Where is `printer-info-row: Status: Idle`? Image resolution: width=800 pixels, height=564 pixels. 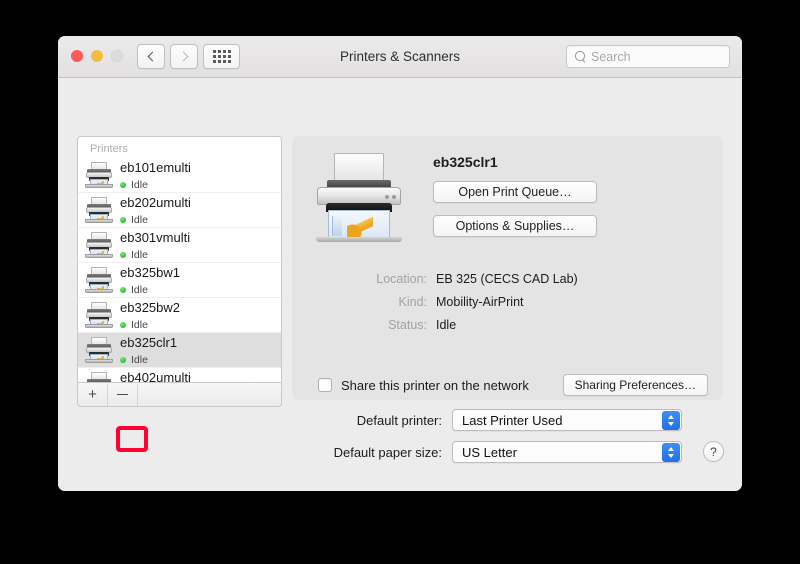 printer-info-row: Status: Idle is located at coordinates (507, 324).